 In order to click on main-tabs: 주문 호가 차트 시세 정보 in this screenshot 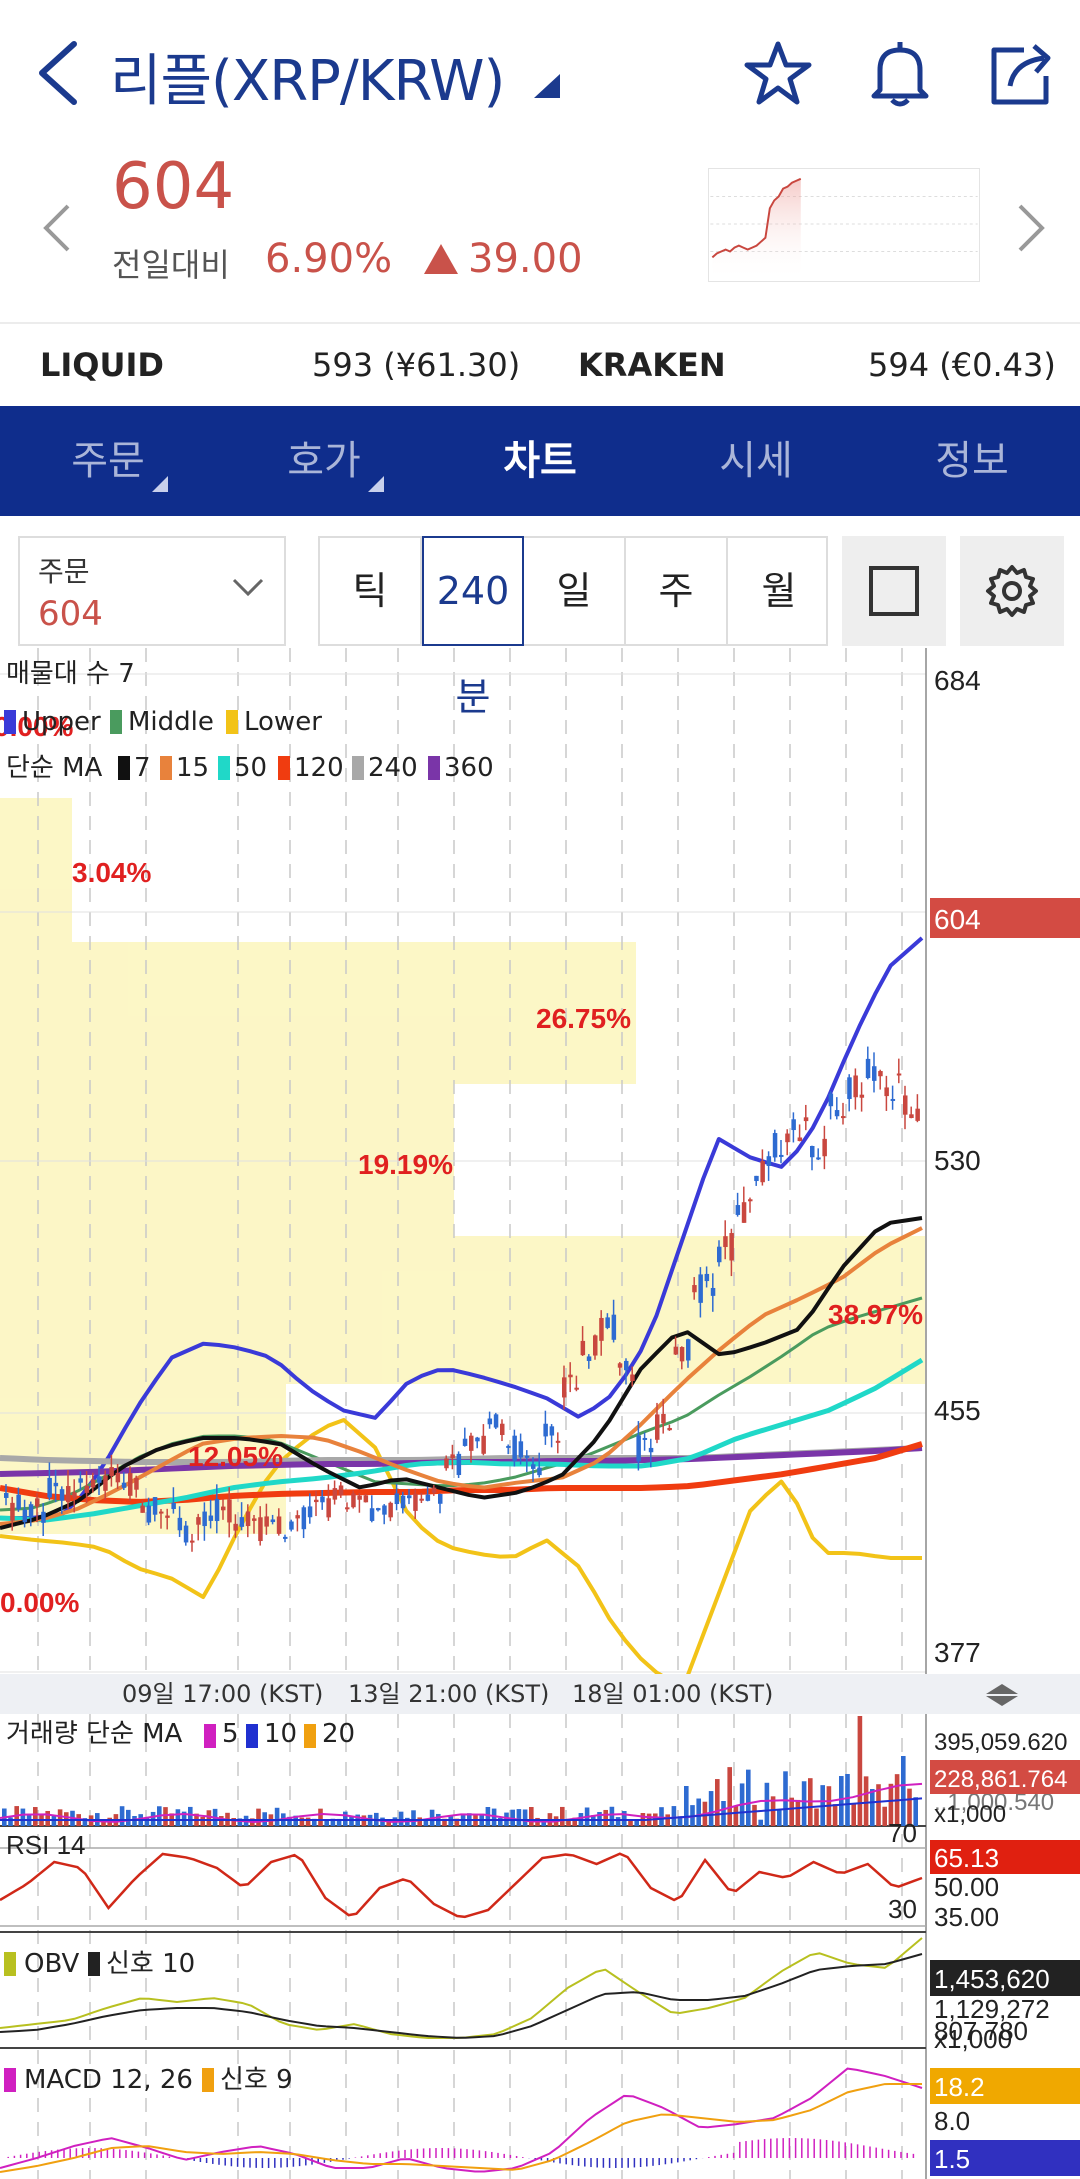, I will do `click(540, 461)`.